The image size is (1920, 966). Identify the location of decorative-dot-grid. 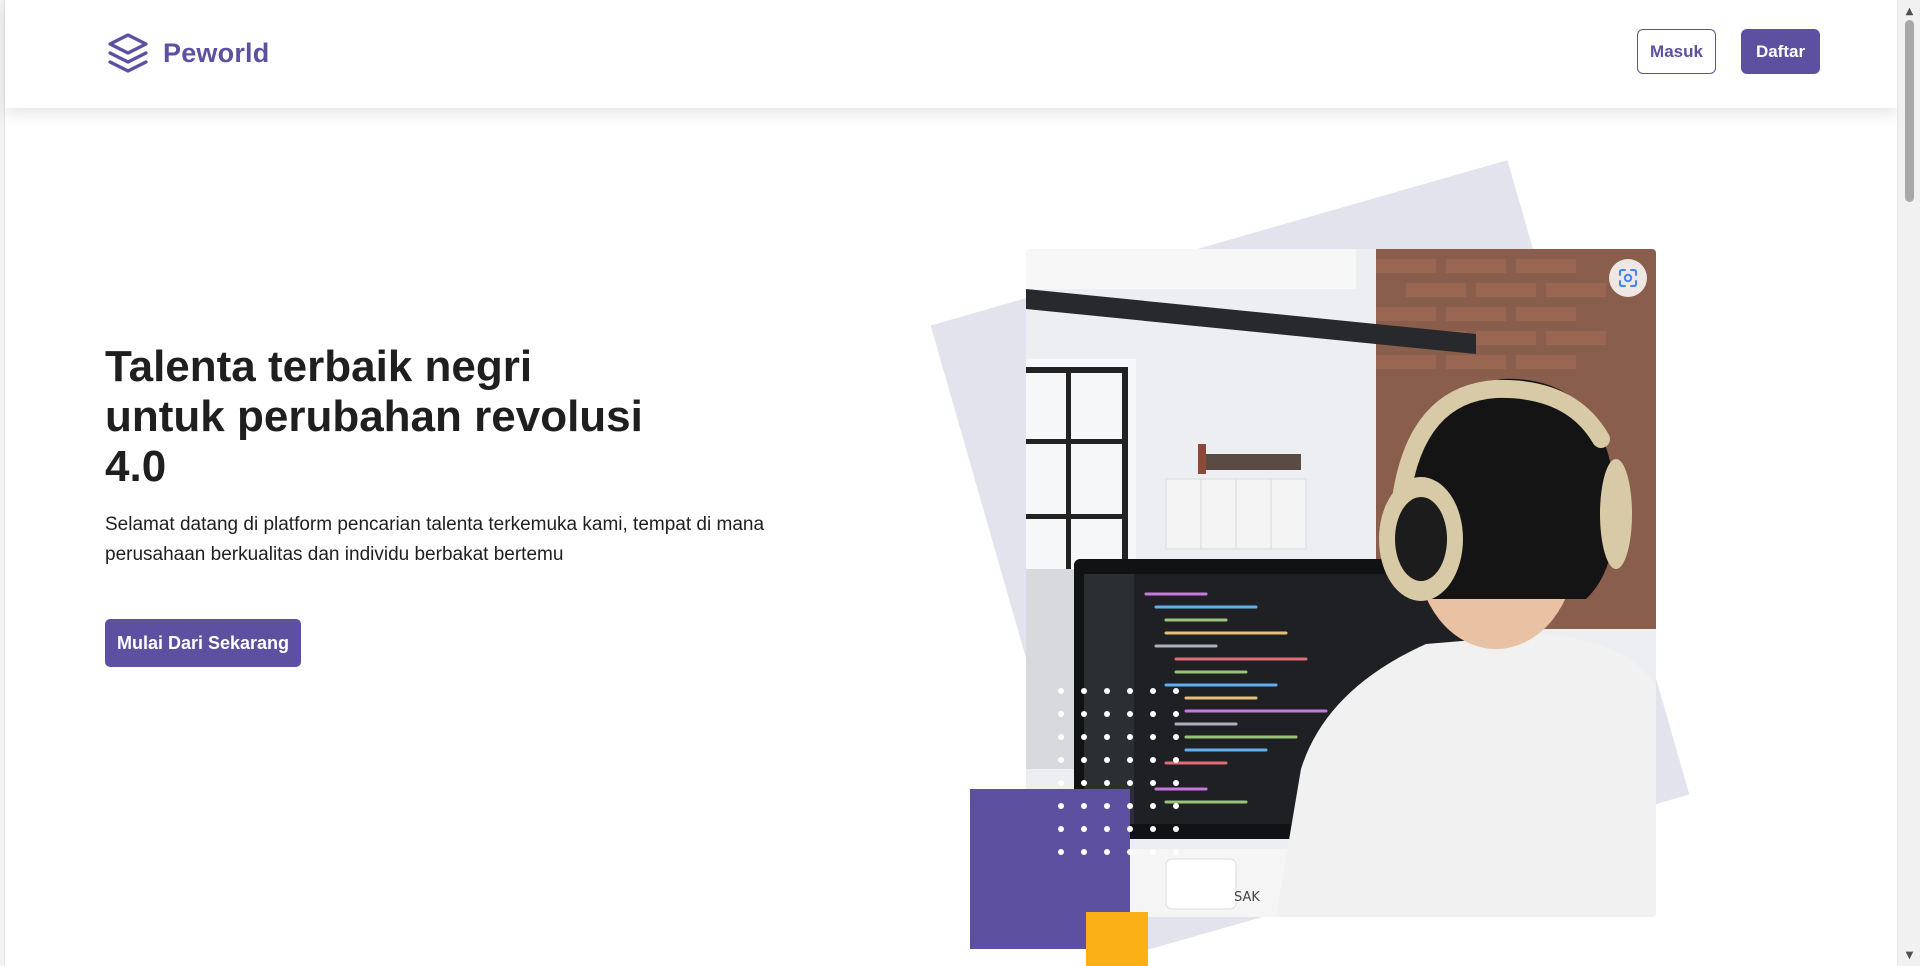
(1120, 775).